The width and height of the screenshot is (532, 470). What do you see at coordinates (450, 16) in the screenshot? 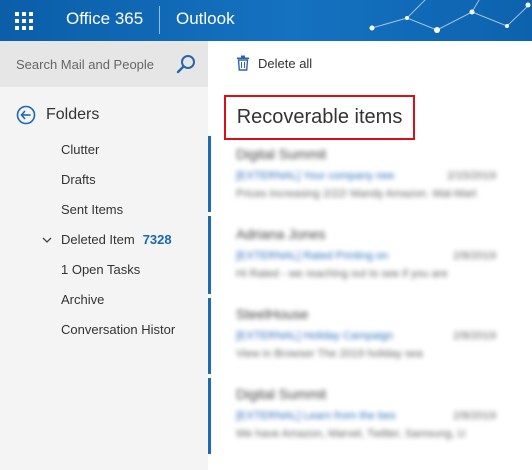
I see `header-decoration-network` at bounding box center [450, 16].